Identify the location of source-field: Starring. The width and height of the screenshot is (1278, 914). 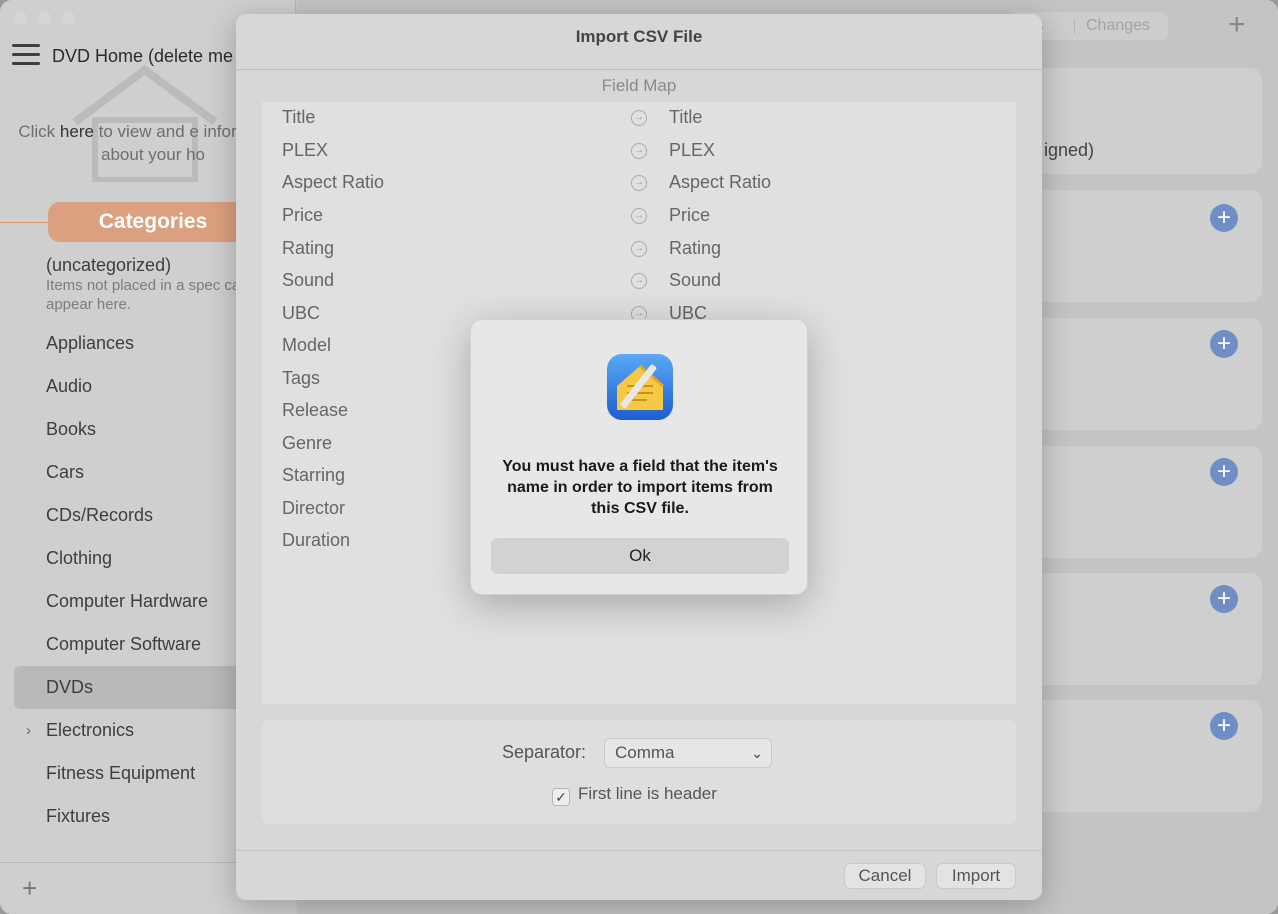
(314, 475).